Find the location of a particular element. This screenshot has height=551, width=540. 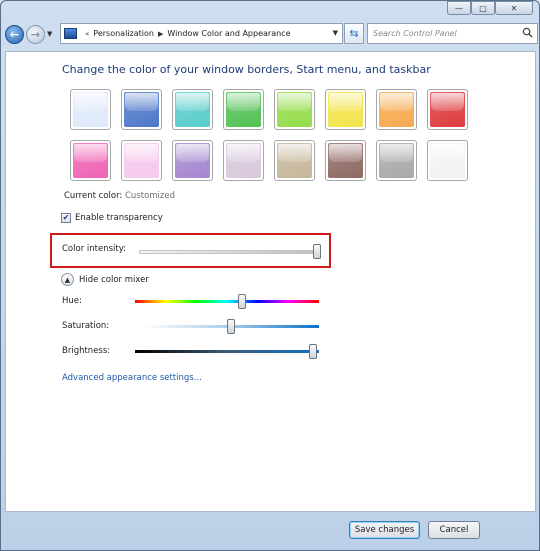

refresh-icon: ⇆ is located at coordinates (354, 33).